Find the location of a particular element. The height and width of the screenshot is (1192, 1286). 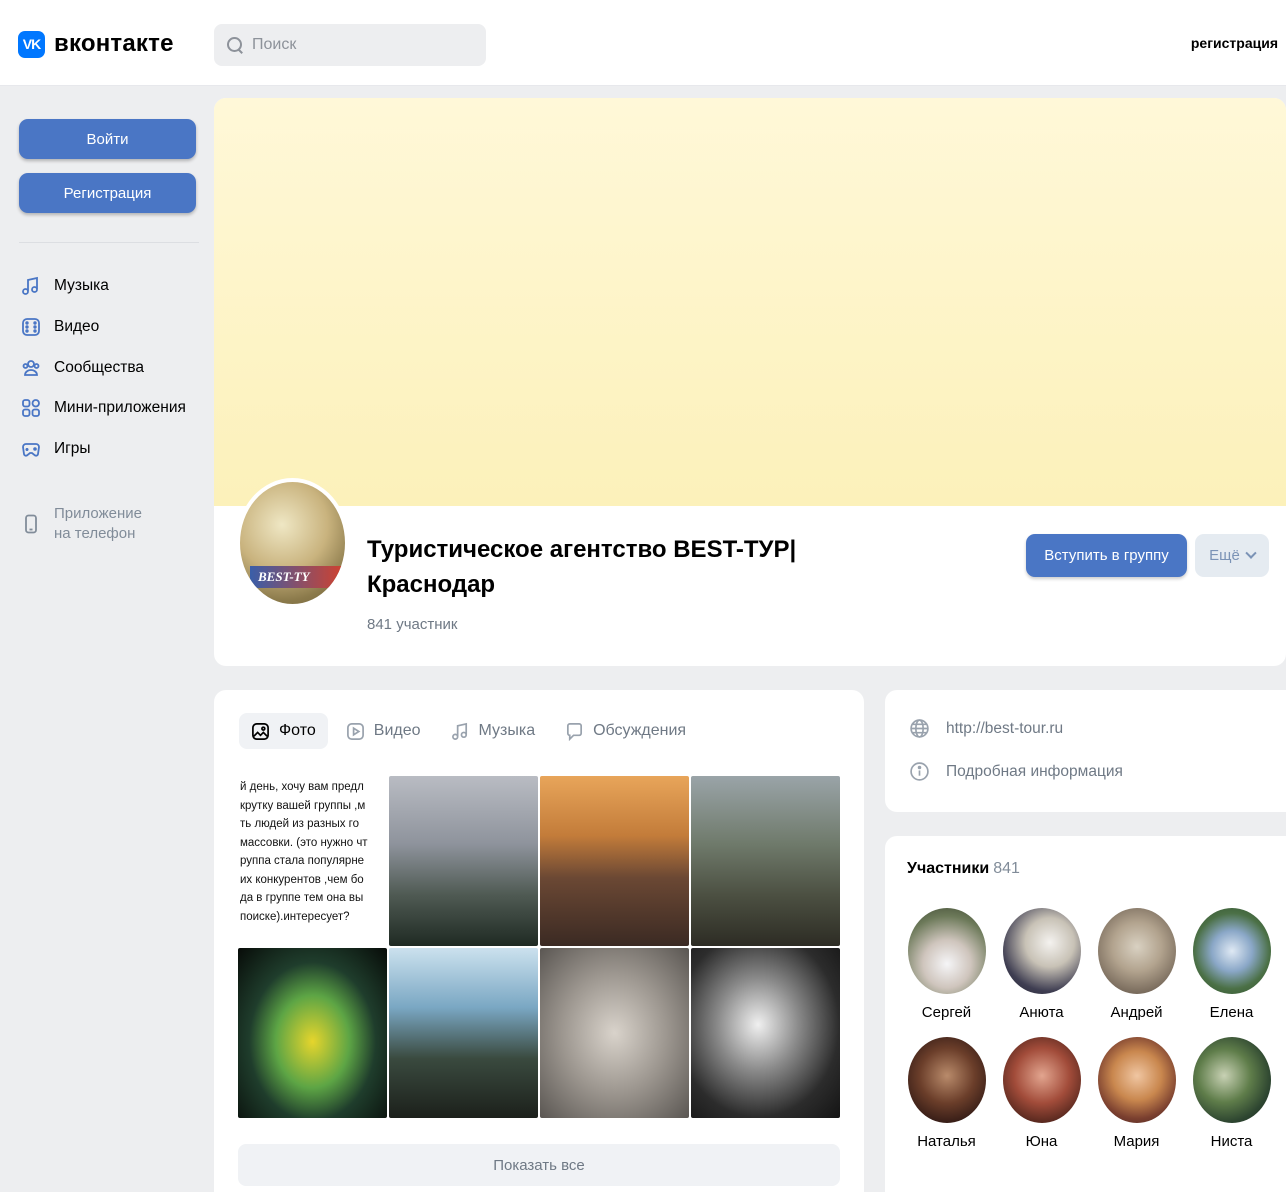

login-button: Войти is located at coordinates (107, 139).